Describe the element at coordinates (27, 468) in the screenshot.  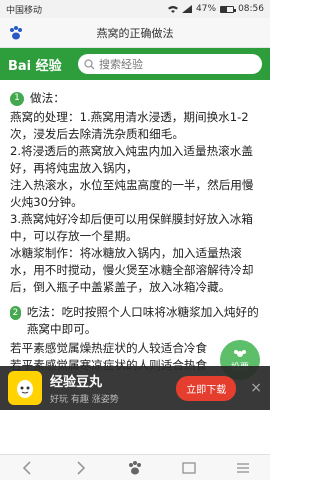
I see `back-icon` at that location.